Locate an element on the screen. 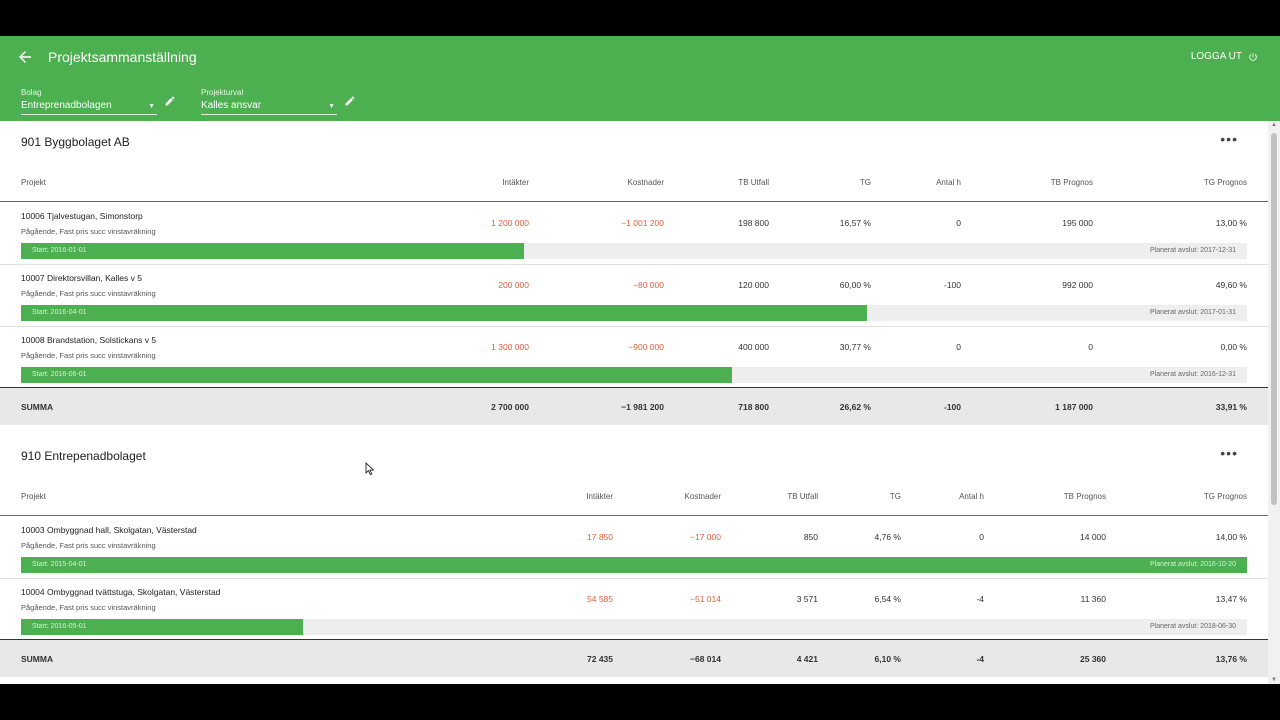  logout-button: LOGGA UT is located at coordinates (1224, 56).